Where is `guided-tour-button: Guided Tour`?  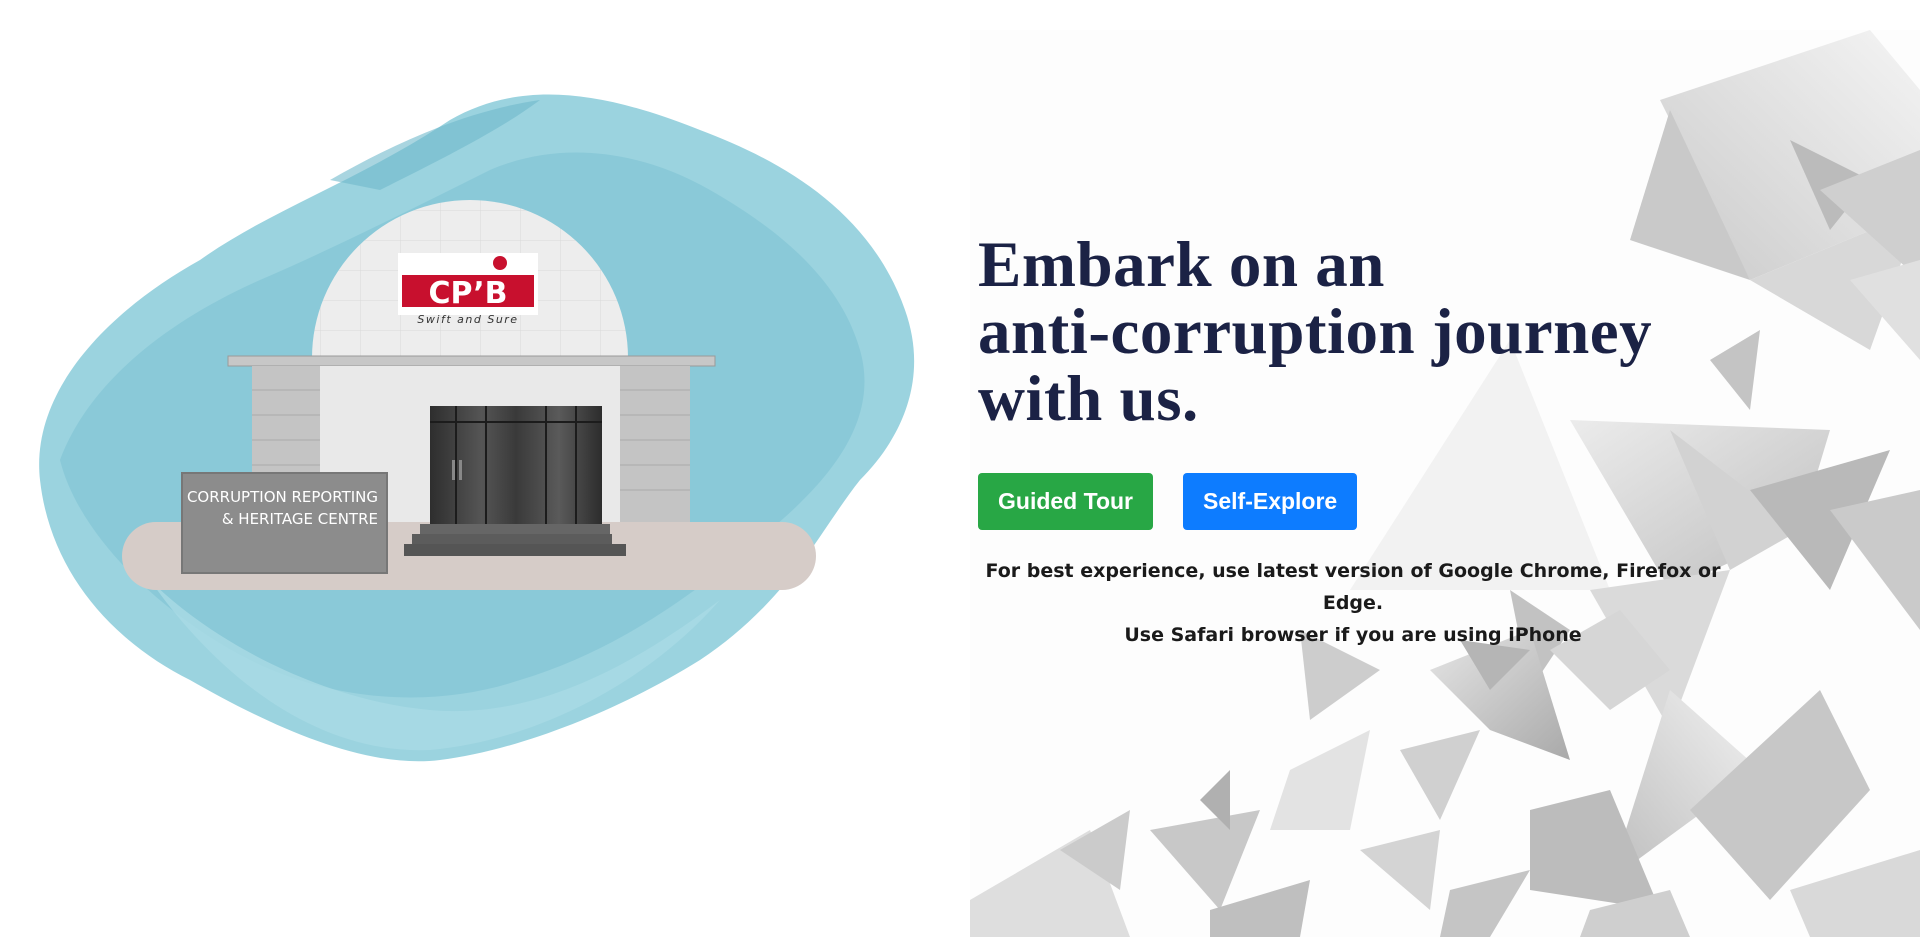
guided-tour-button: Guided Tour is located at coordinates (1066, 501).